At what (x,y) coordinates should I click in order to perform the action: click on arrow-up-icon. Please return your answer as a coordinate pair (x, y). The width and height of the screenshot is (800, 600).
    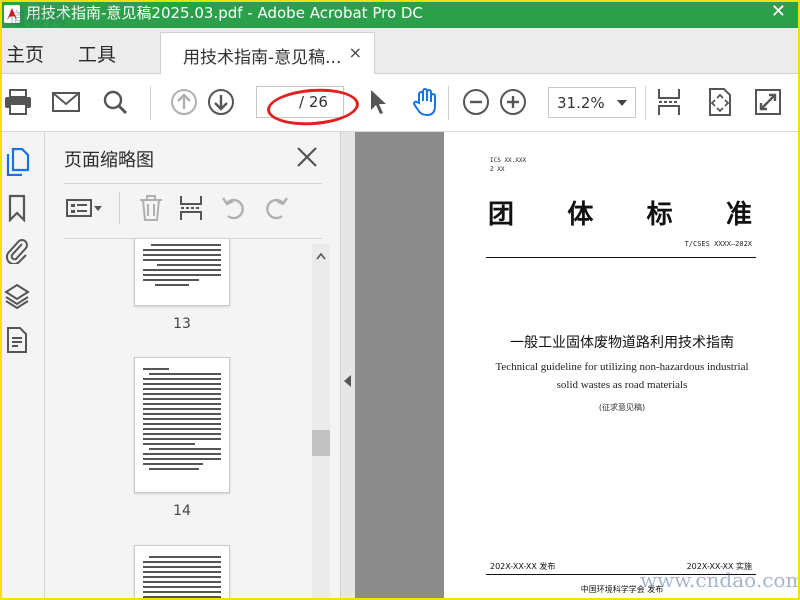
    Looking at the image, I should click on (184, 102).